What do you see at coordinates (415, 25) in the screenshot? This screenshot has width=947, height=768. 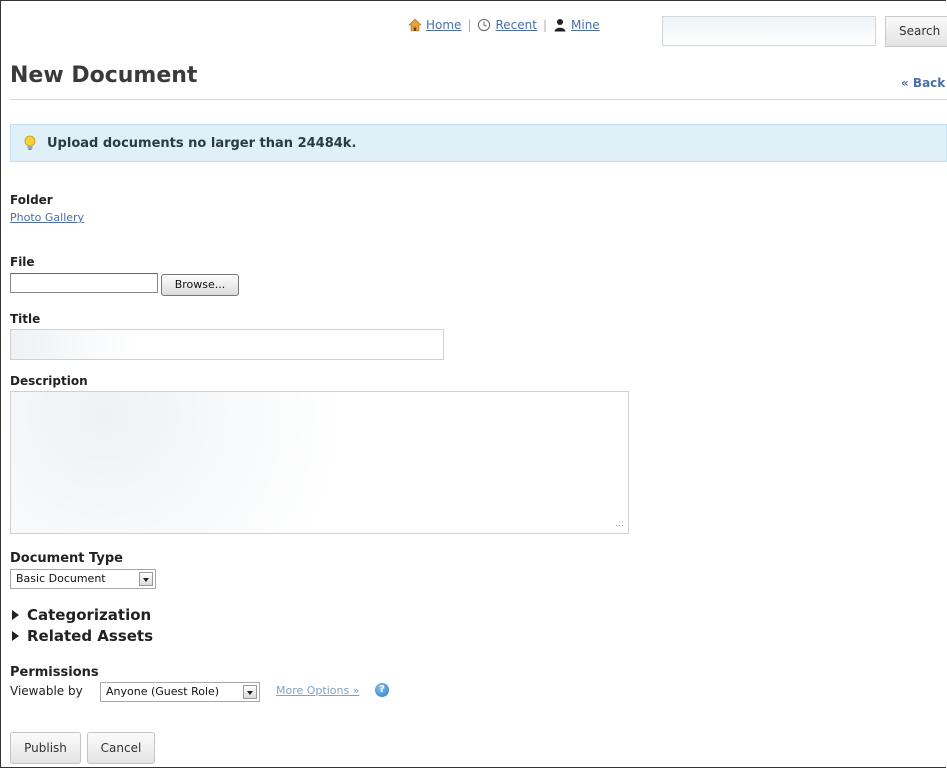 I see `home-icon` at bounding box center [415, 25].